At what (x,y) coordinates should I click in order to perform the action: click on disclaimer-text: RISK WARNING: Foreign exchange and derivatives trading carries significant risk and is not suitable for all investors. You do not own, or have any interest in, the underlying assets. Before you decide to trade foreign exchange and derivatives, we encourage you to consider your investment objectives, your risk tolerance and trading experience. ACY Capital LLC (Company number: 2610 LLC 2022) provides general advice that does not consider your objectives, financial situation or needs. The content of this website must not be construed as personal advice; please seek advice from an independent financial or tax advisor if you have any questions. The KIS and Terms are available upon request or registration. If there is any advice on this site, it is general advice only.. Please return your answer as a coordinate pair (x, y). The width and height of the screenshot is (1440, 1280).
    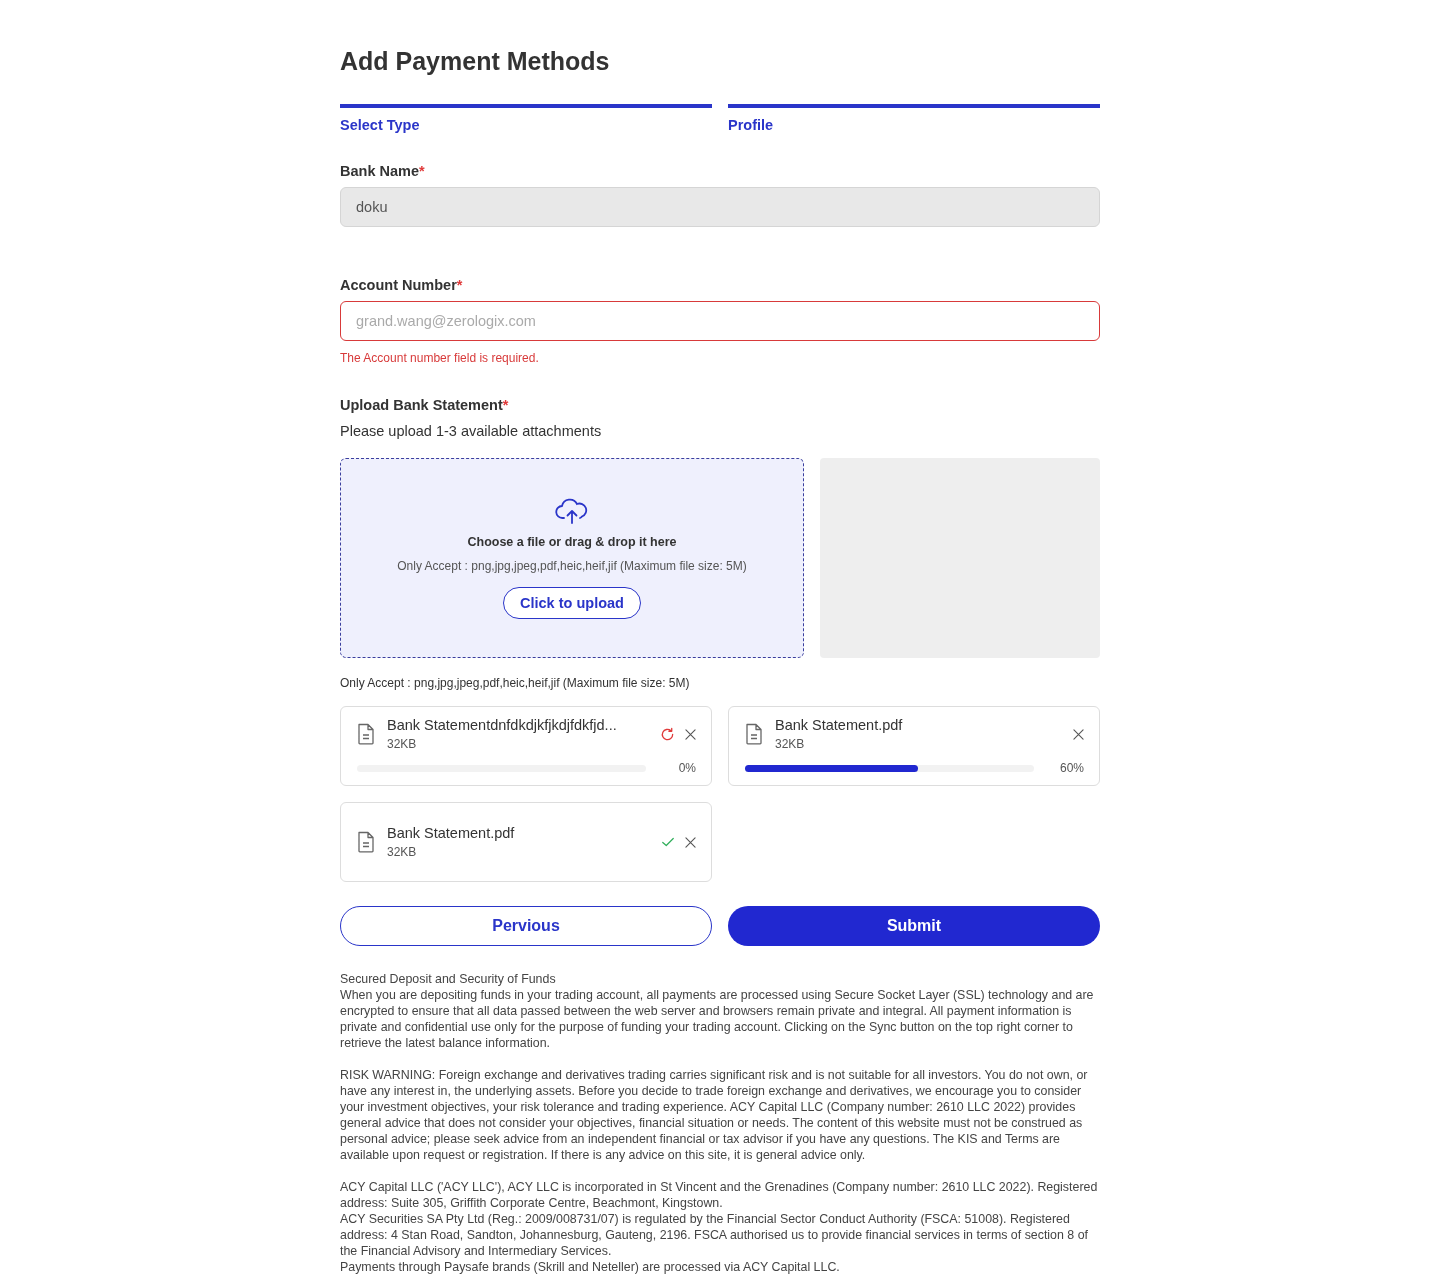
    Looking at the image, I should click on (714, 1115).